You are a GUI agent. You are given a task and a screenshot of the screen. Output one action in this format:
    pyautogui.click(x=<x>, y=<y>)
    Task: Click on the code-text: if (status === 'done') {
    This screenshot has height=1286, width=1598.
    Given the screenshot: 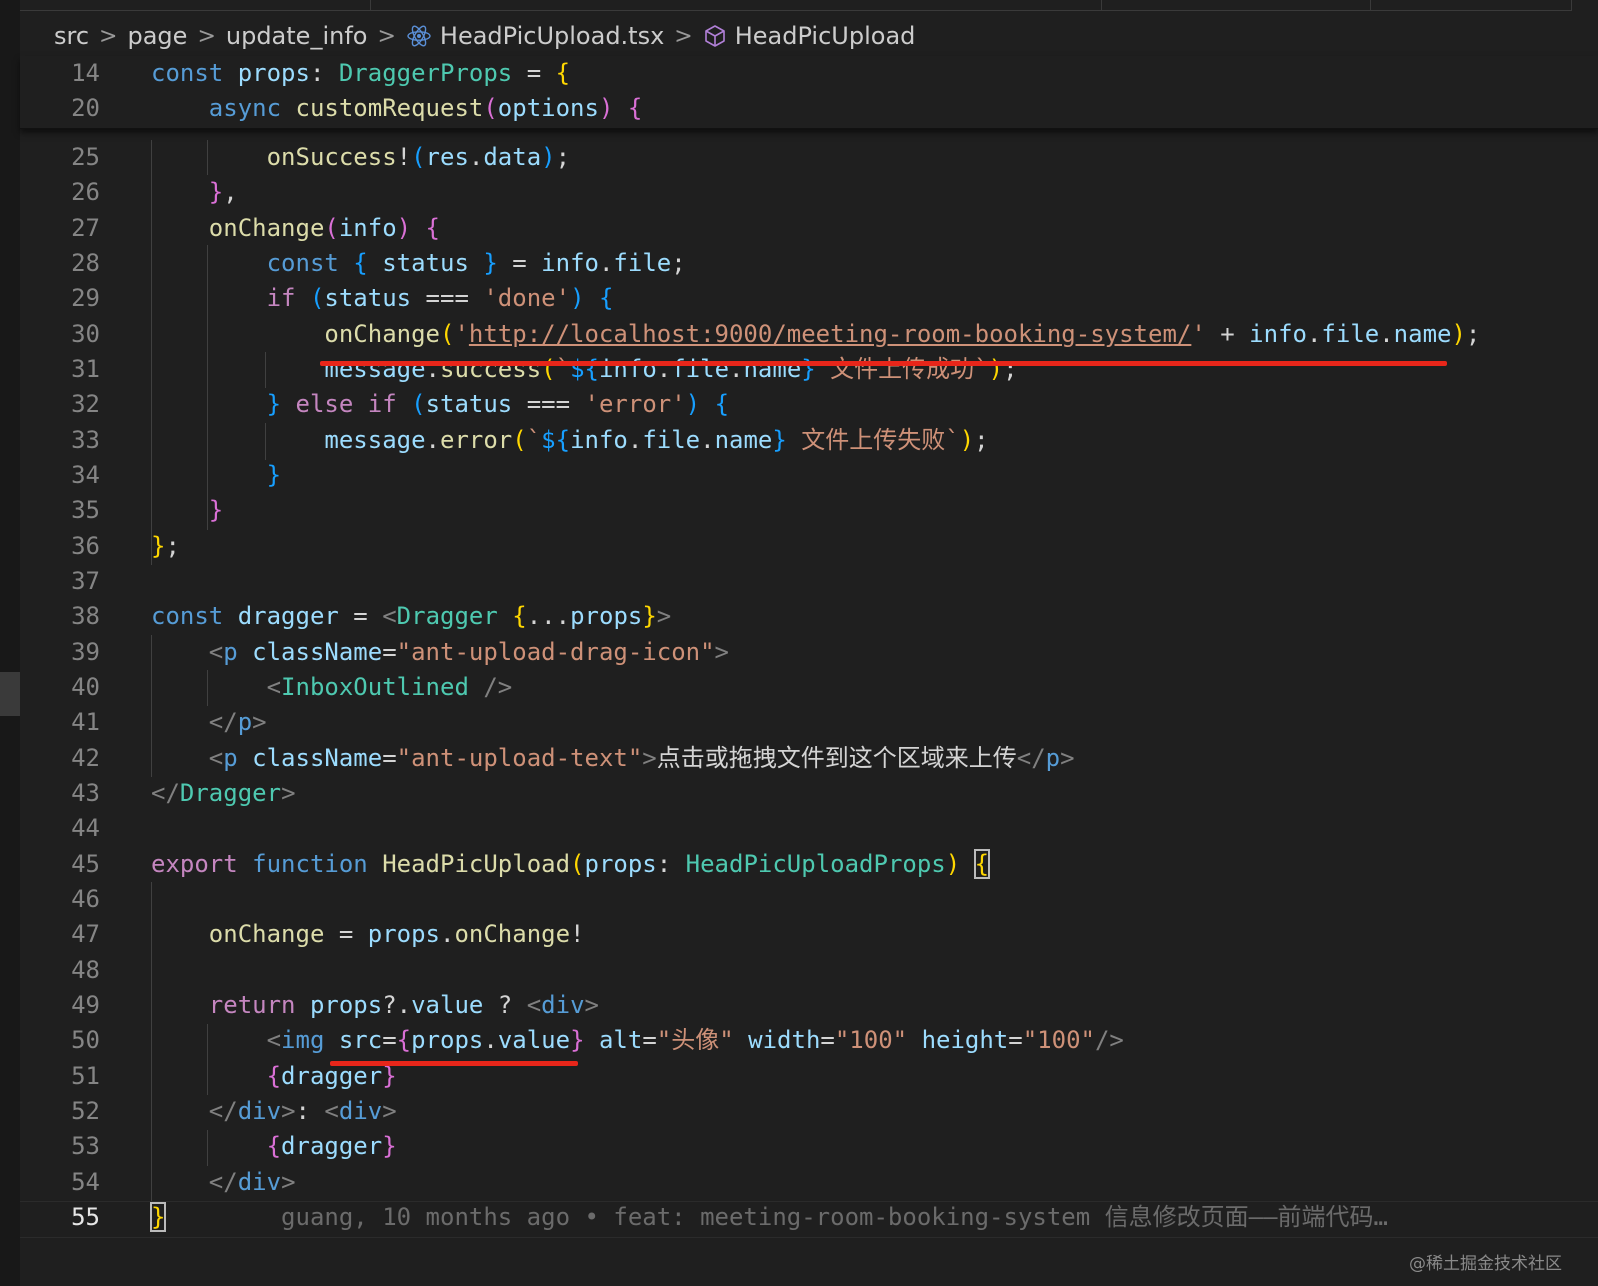 What is the action you would take?
    pyautogui.click(x=382, y=298)
    